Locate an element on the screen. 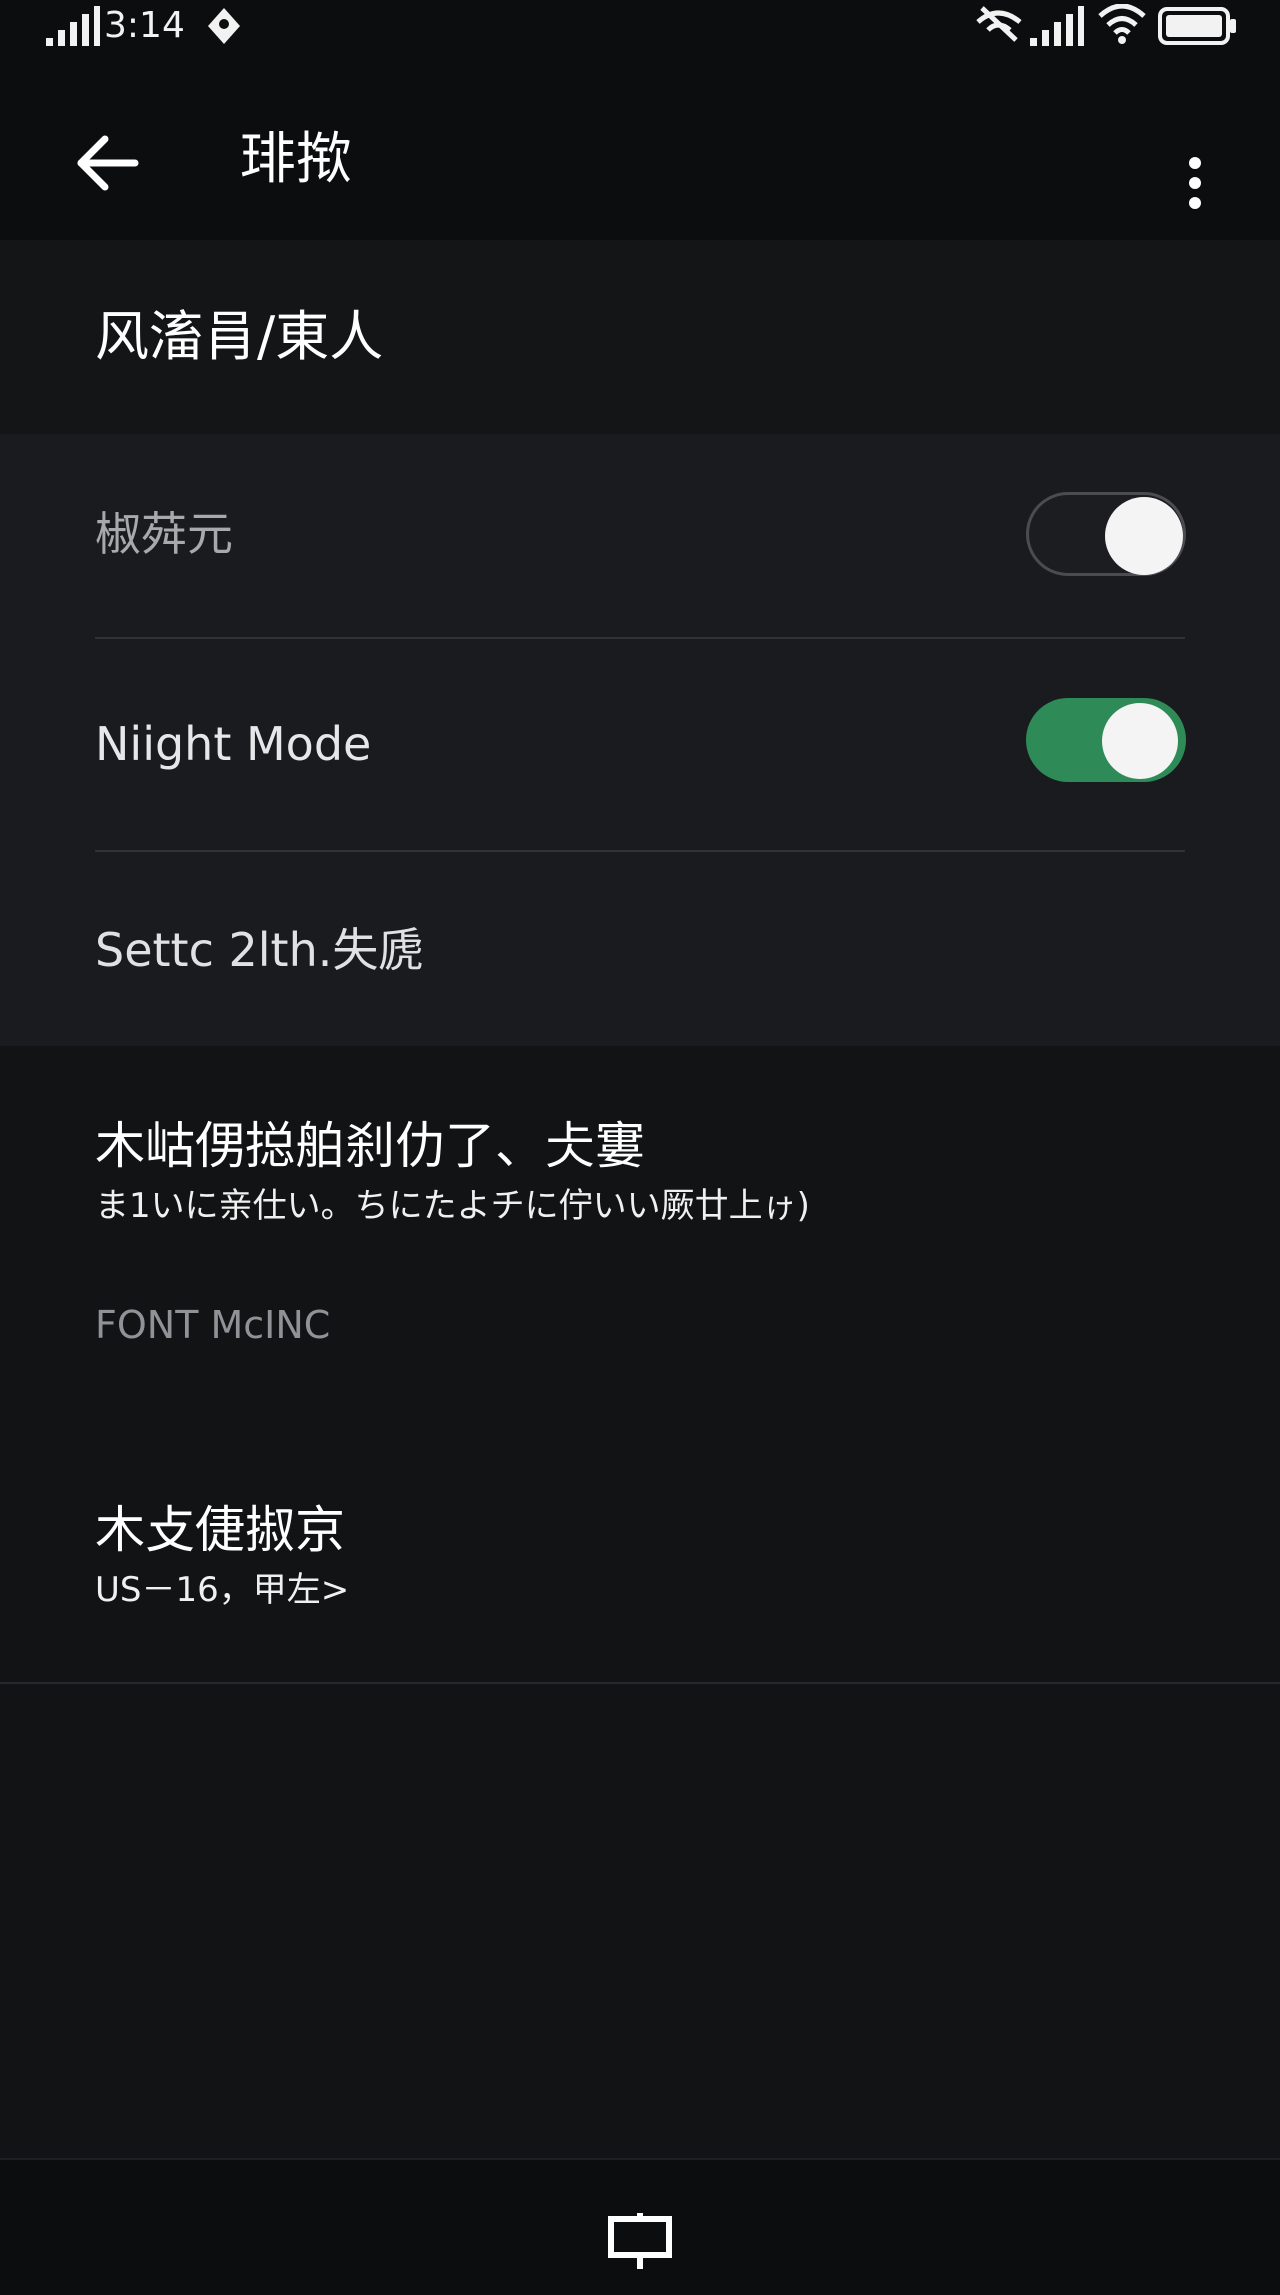 This screenshot has width=1280, height=2295. night-mode-row: Niight Mode is located at coordinates (640, 746).